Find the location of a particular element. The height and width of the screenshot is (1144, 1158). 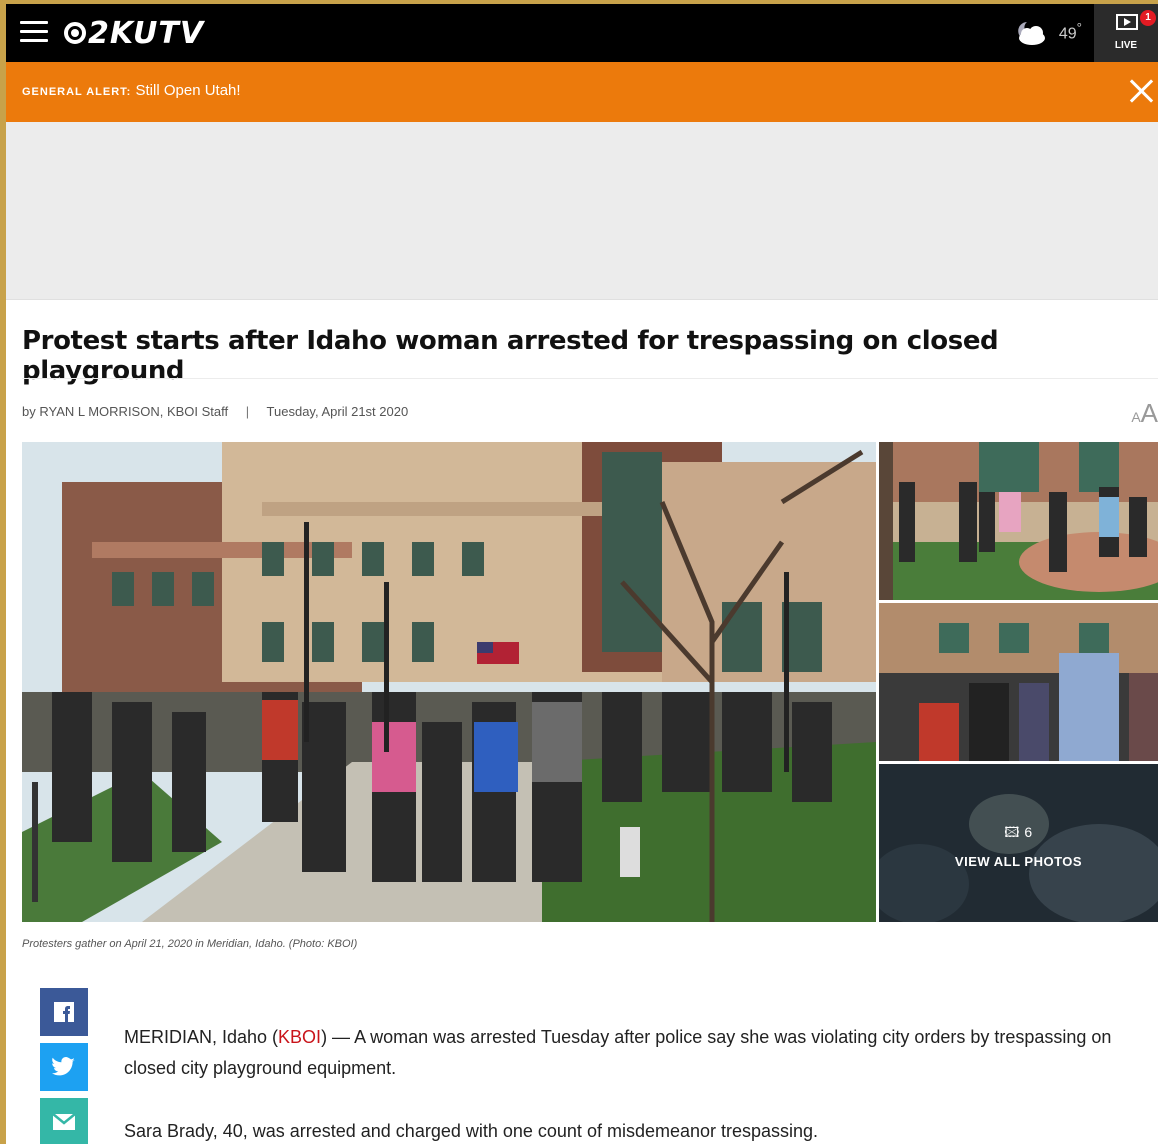

temperature: 49° is located at coordinates (1070, 31).